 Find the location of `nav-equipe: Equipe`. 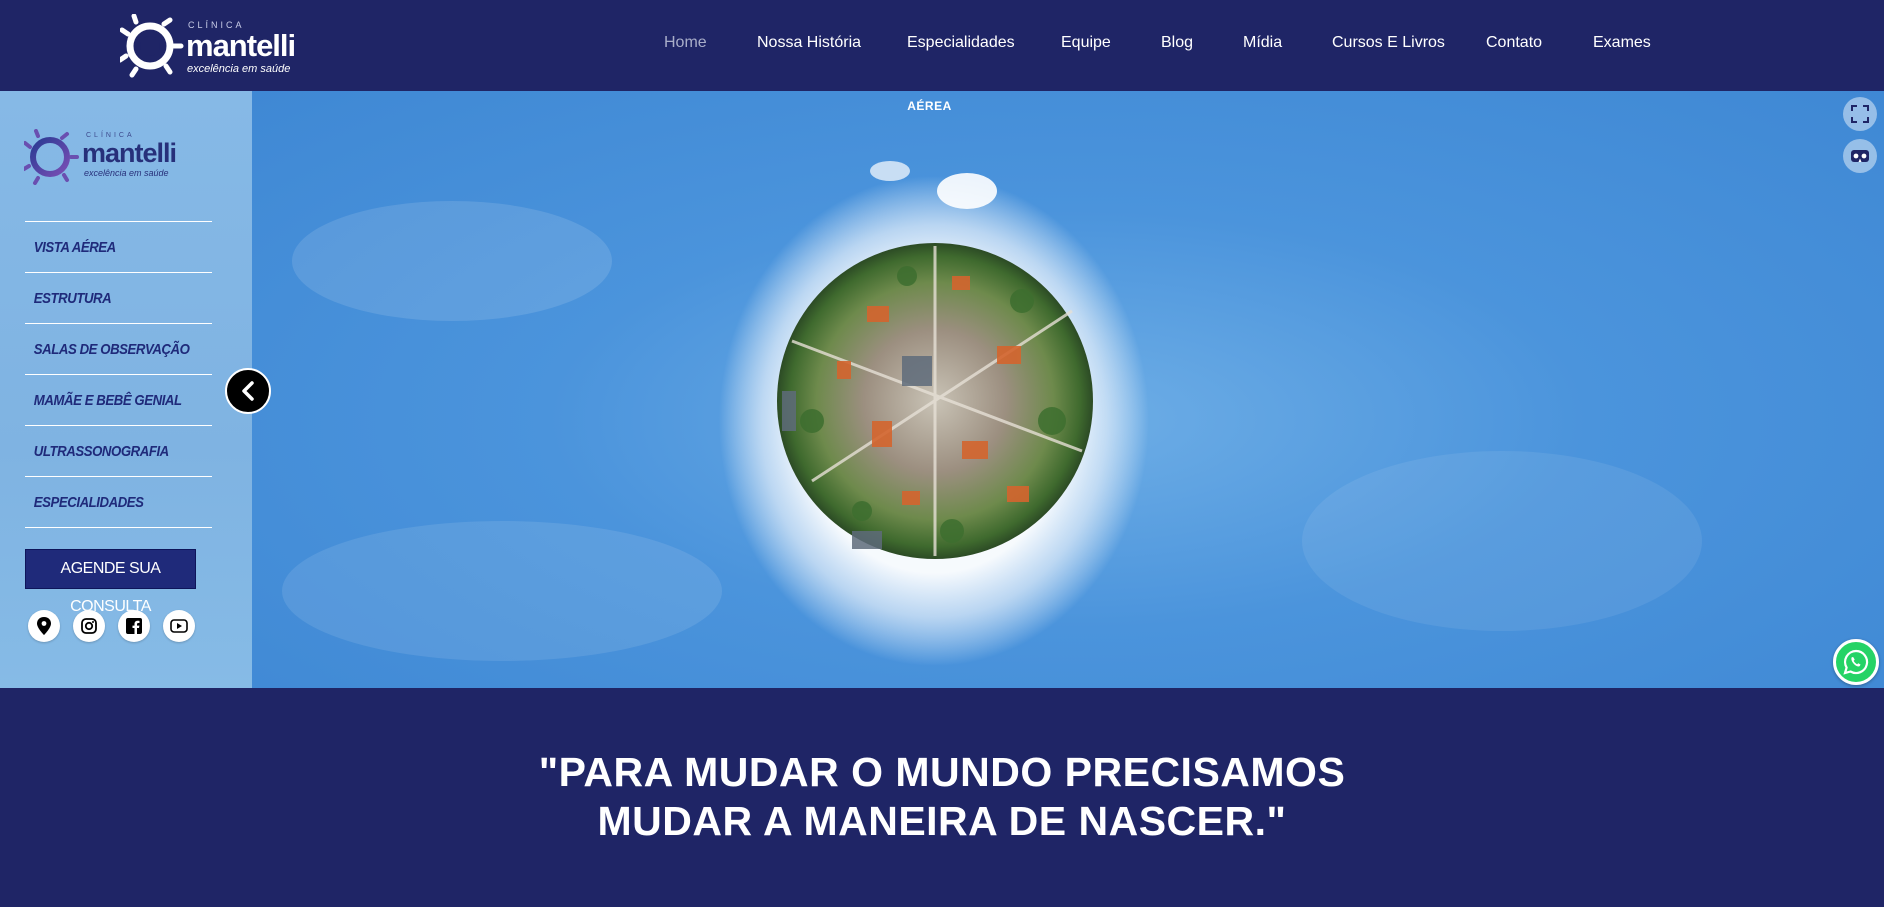

nav-equipe: Equipe is located at coordinates (1086, 43).